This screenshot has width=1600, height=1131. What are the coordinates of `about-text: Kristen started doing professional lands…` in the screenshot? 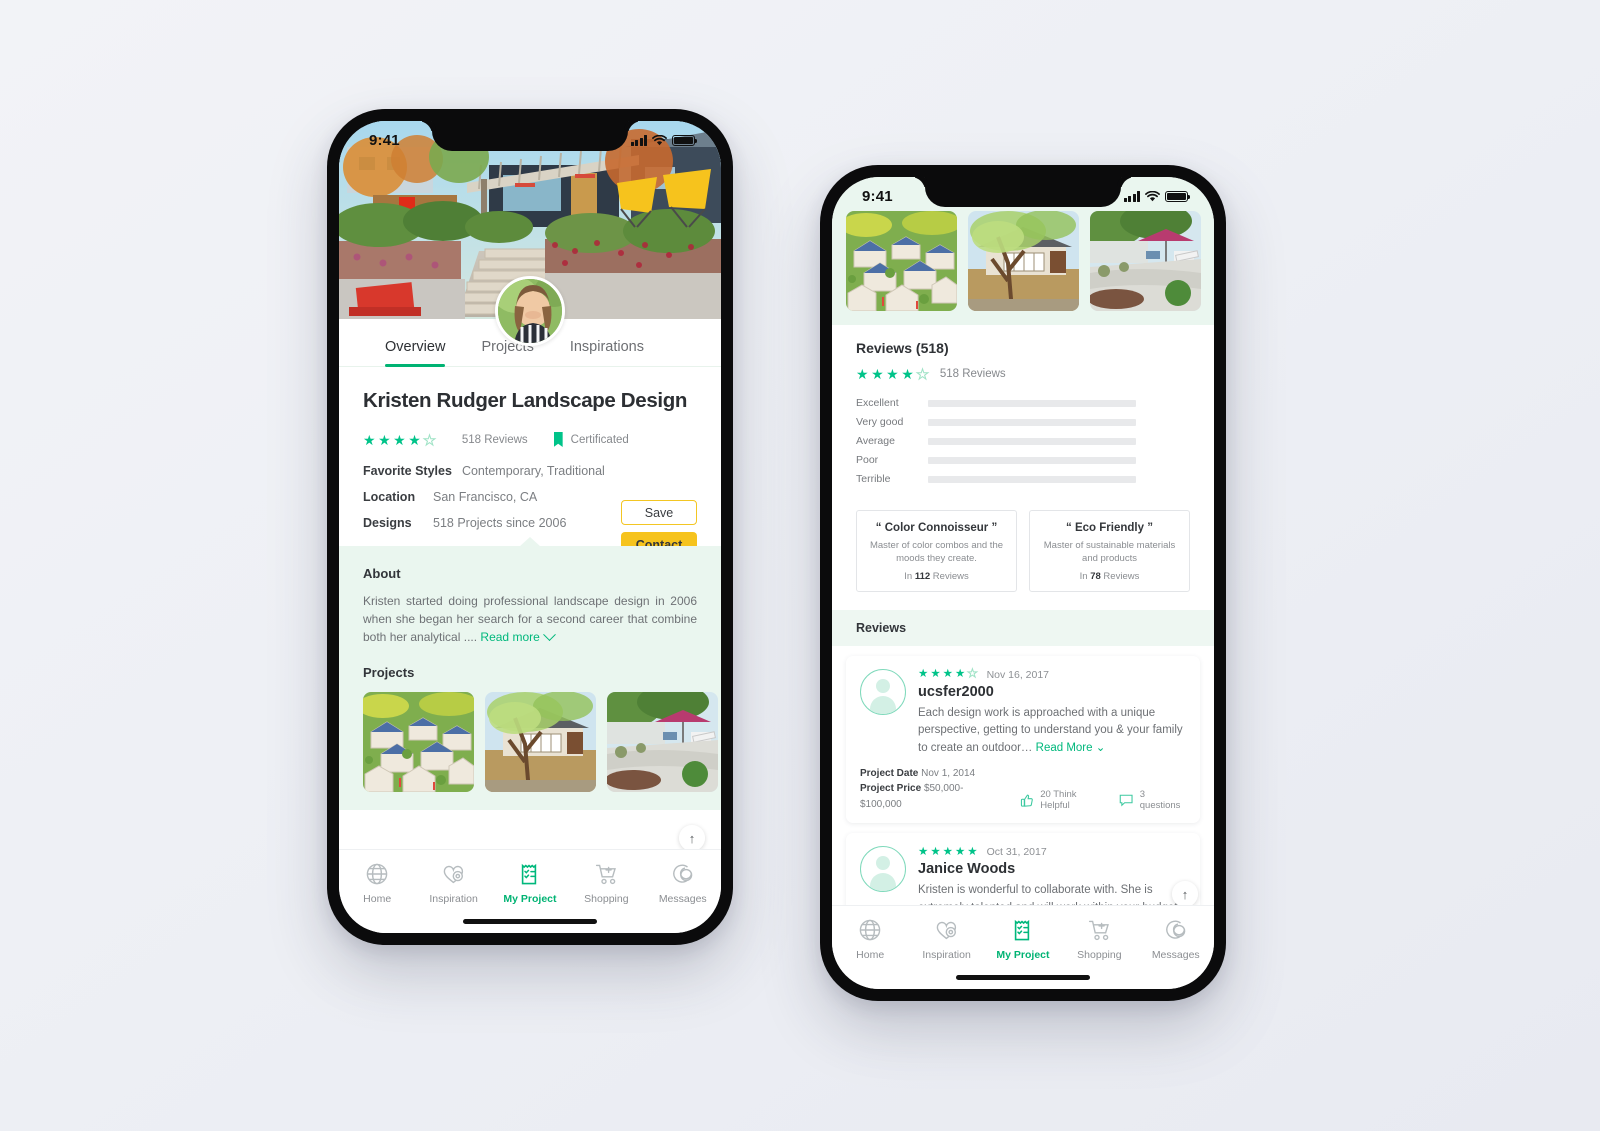 It's located at (530, 619).